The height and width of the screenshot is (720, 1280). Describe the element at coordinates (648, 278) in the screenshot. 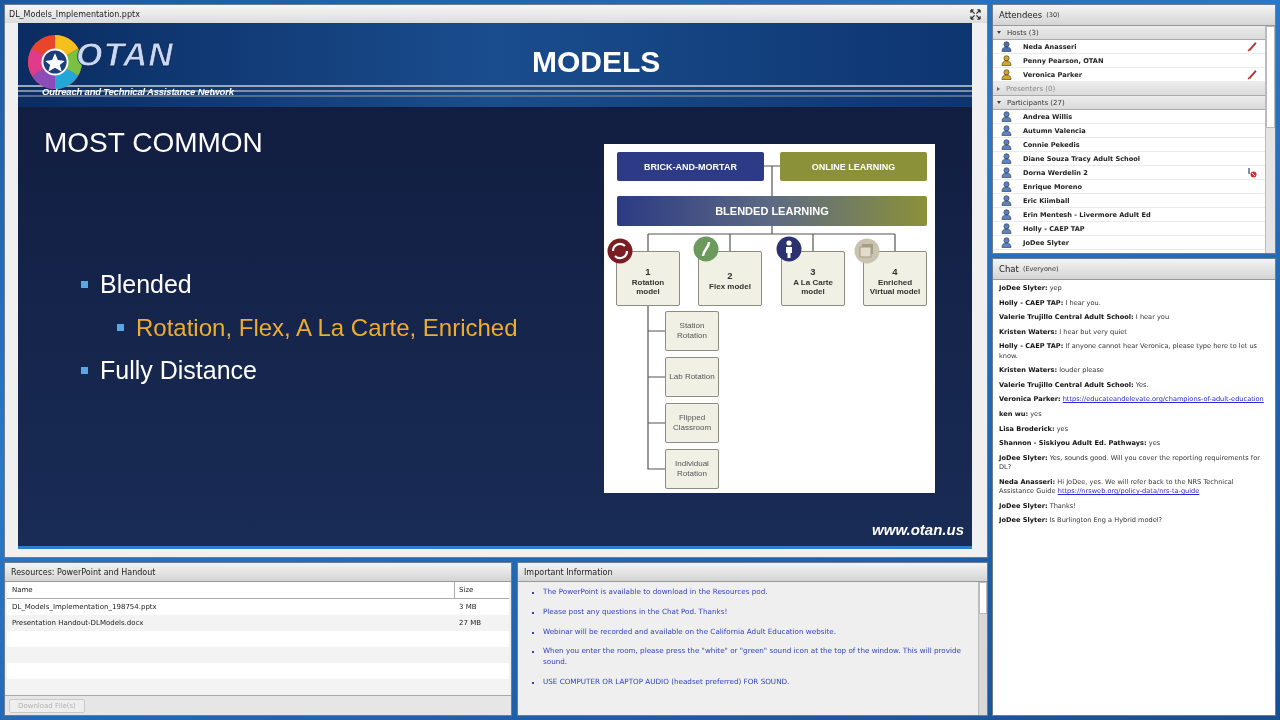

I see `model-box: 1 Rotation model` at that location.